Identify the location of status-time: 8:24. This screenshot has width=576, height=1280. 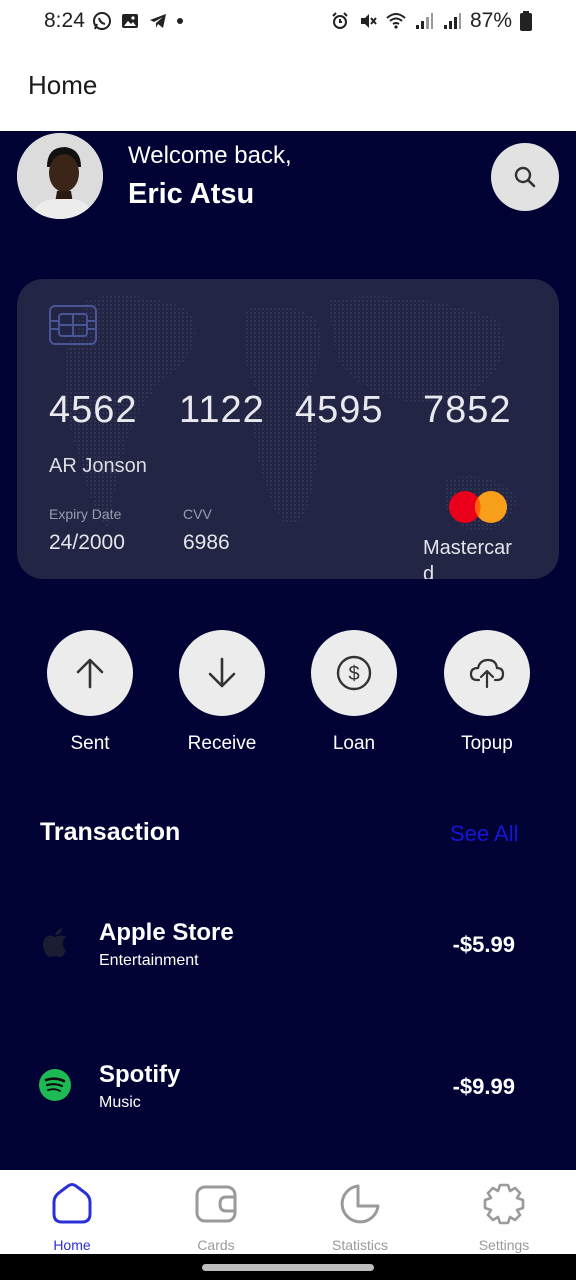
(64, 20).